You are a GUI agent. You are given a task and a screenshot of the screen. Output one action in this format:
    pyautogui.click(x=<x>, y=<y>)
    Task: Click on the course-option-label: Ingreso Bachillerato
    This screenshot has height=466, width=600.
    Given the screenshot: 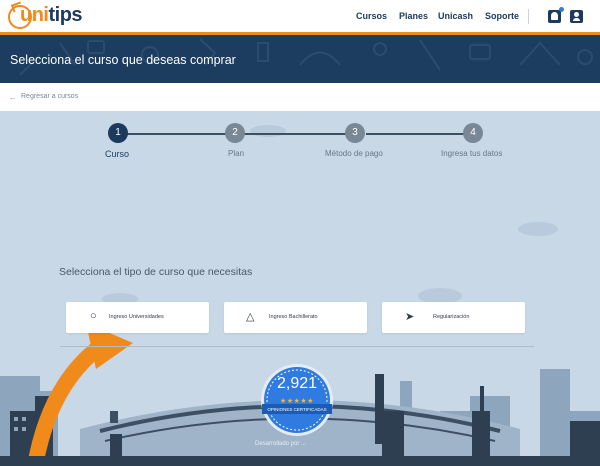 What is the action you would take?
    pyautogui.click(x=293, y=317)
    